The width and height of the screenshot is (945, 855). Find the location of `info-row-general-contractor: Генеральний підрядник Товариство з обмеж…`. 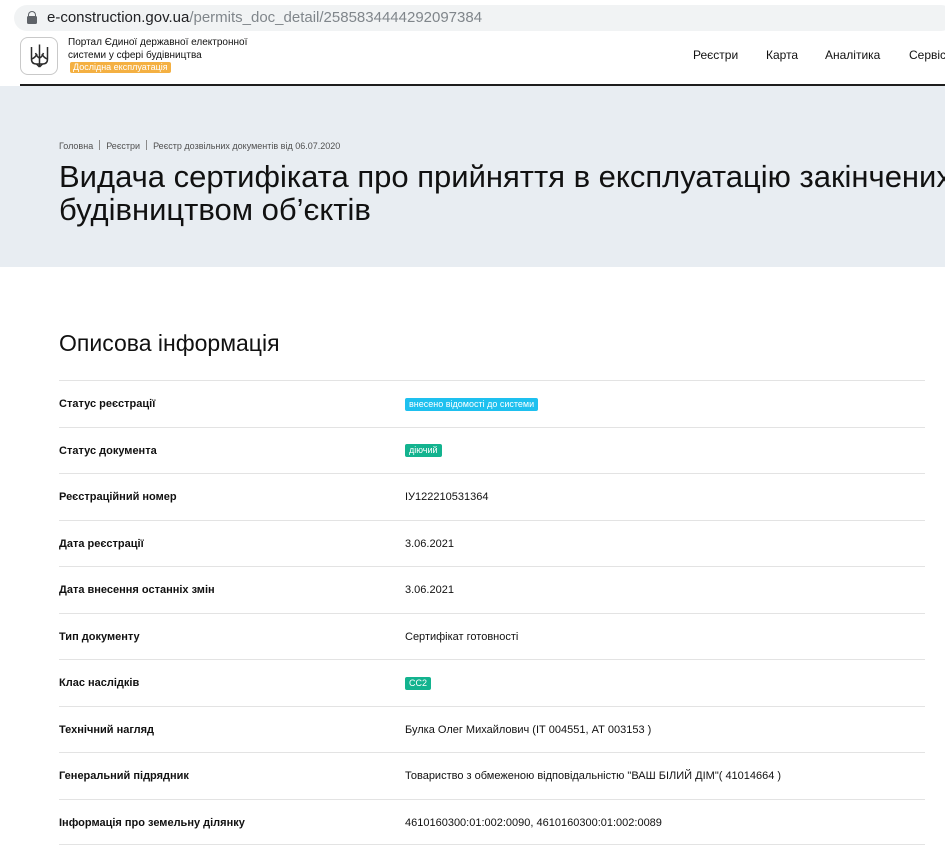

info-row-general-contractor: Генеральний підрядник Товариство з обмеж… is located at coordinates (492, 775).